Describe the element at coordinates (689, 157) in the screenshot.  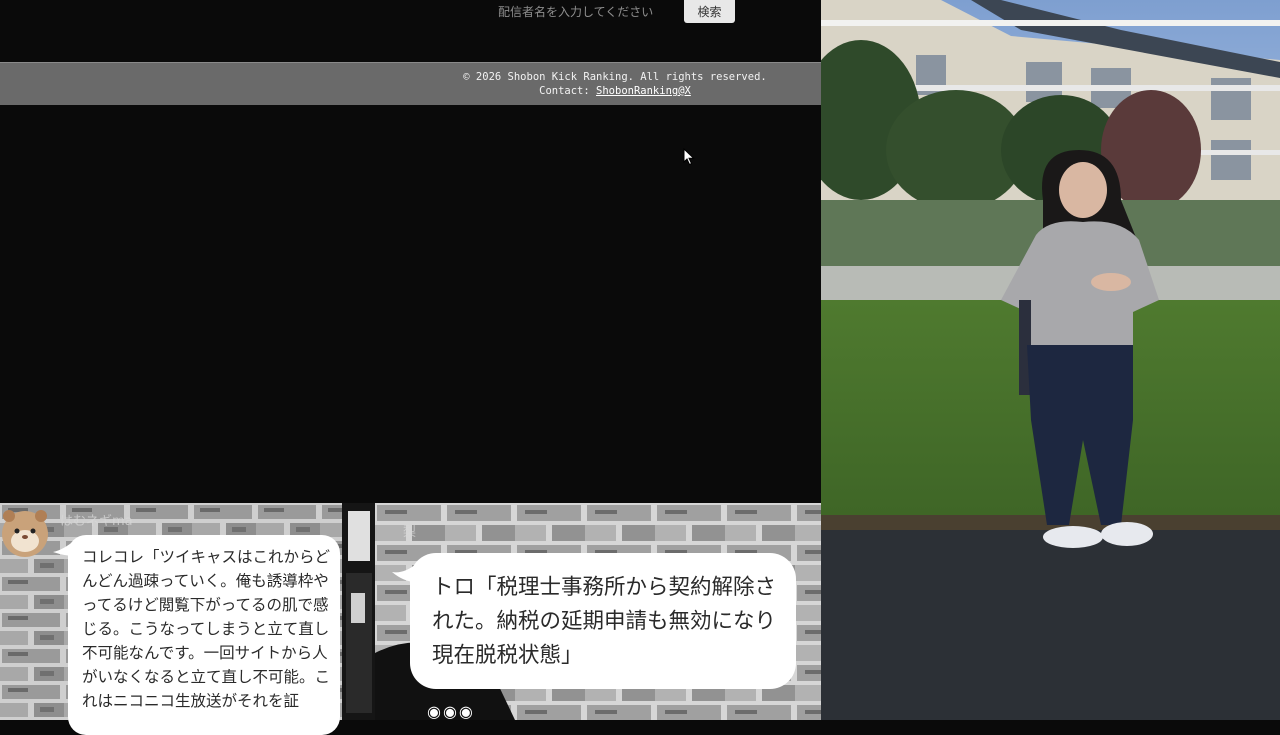
I see `mouse-pointer-icon` at that location.